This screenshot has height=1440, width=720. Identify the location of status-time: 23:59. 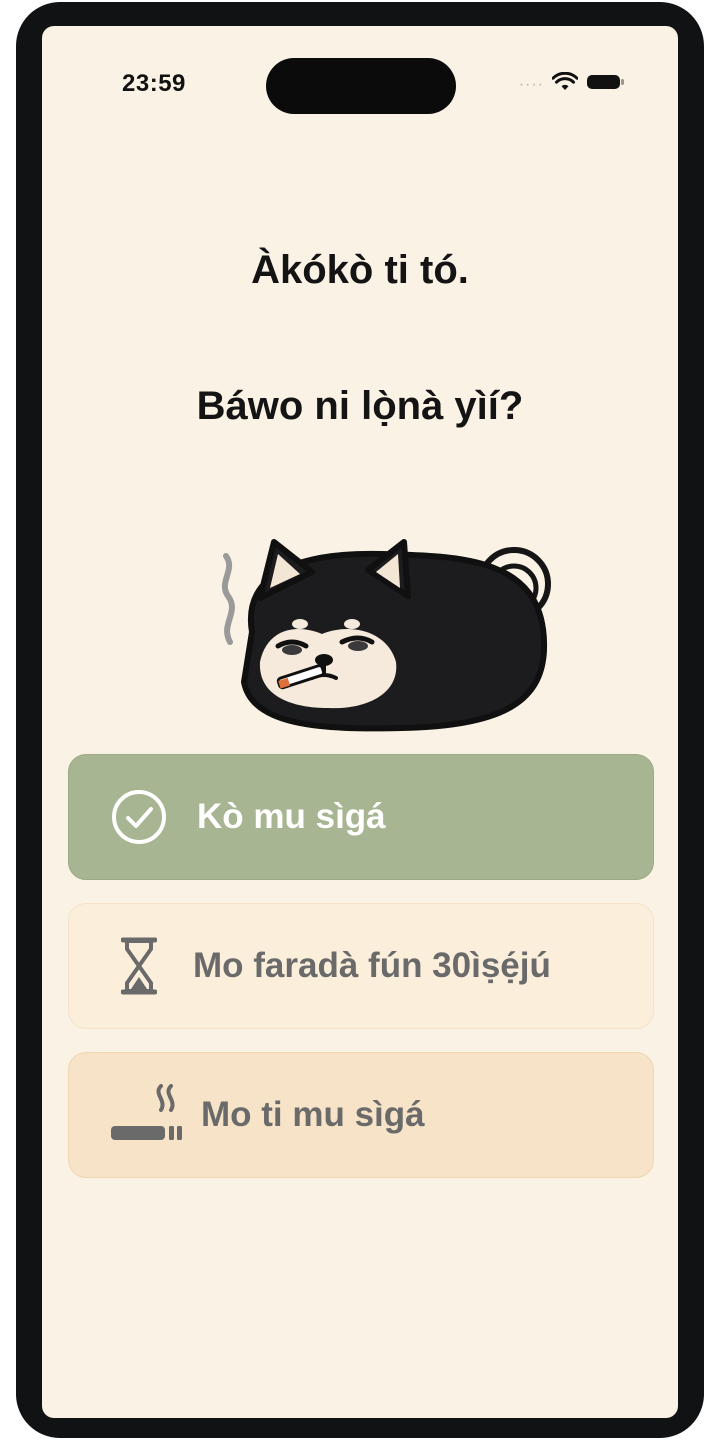
(154, 83).